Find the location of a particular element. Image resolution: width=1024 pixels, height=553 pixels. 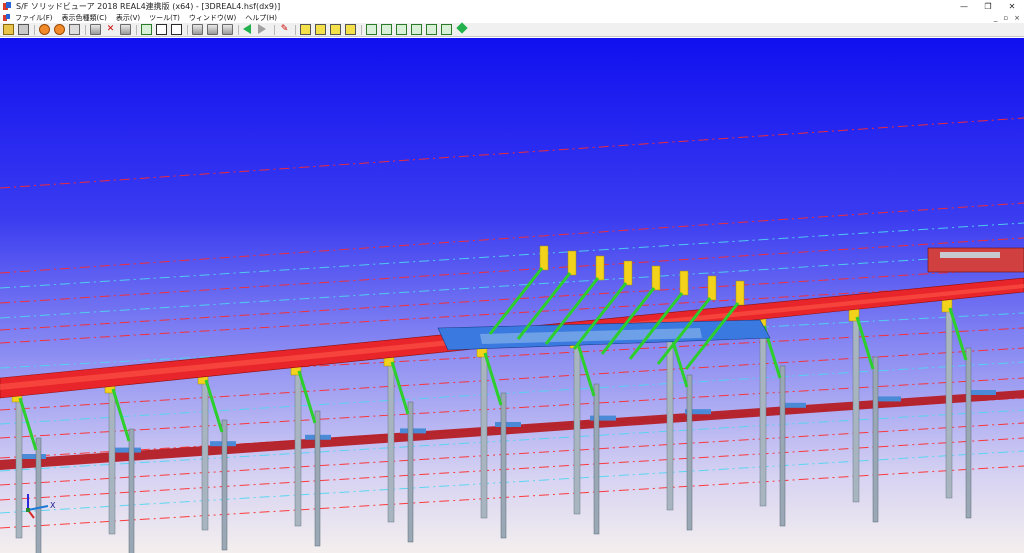

menu-tools: ツール(T) is located at coordinates (164, 18).